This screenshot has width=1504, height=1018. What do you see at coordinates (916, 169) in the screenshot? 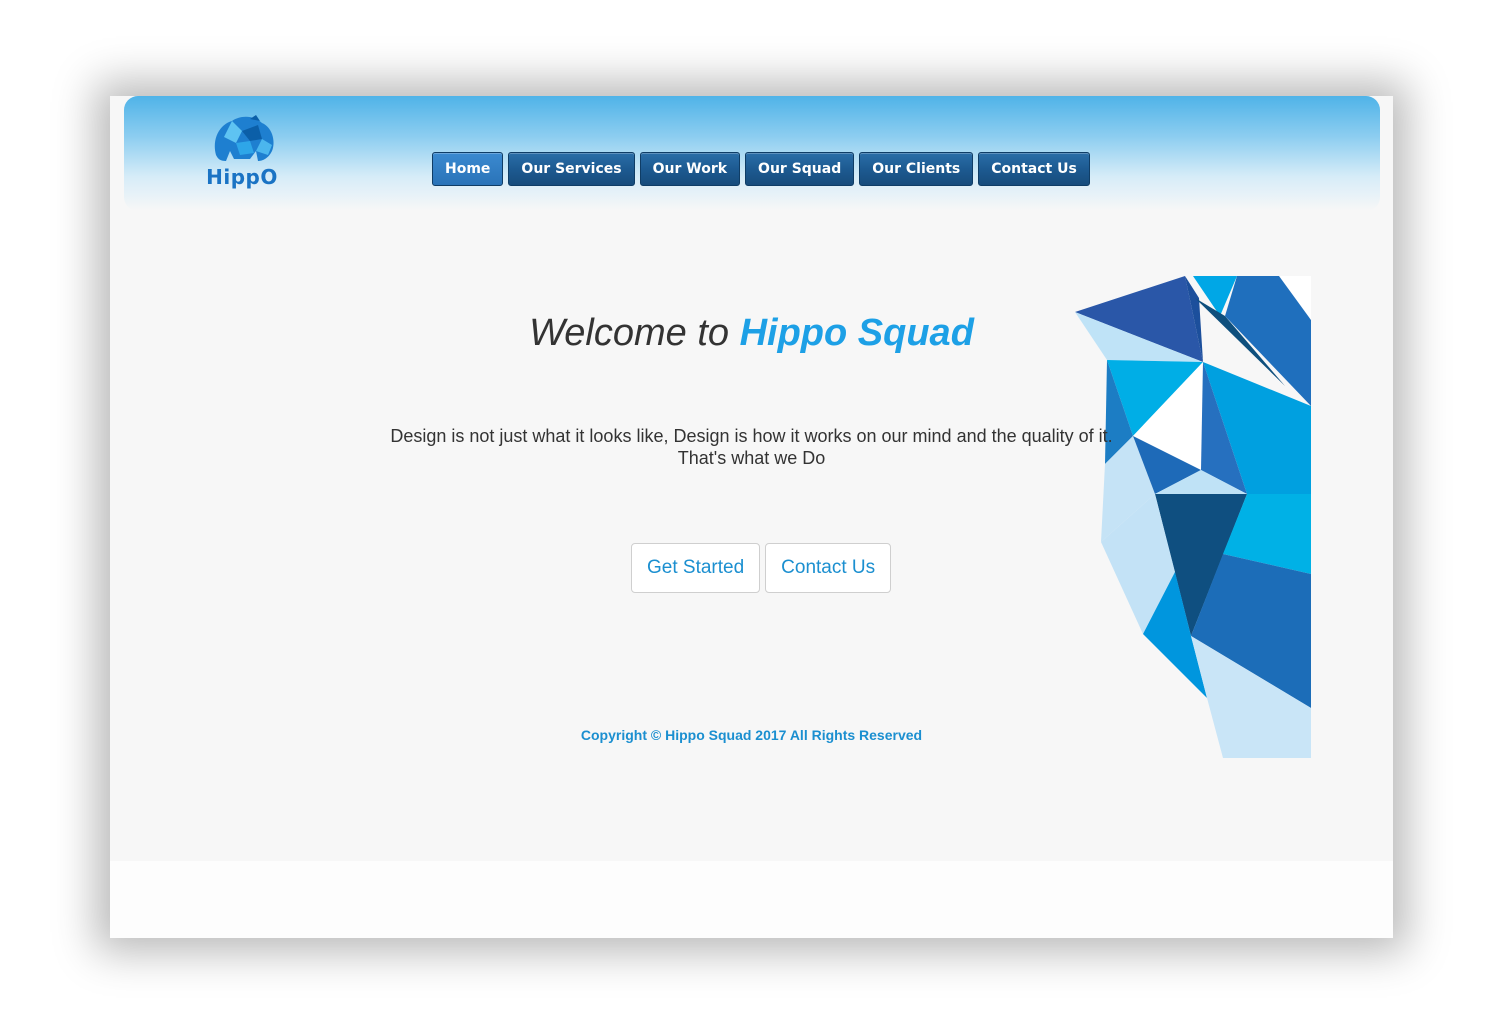
I see `nav-our-clients: Our Clients` at bounding box center [916, 169].